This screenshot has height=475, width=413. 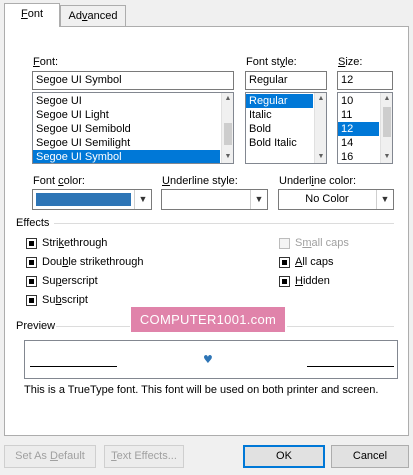 What do you see at coordinates (224, 223) in the screenshot?
I see `effects-divider` at bounding box center [224, 223].